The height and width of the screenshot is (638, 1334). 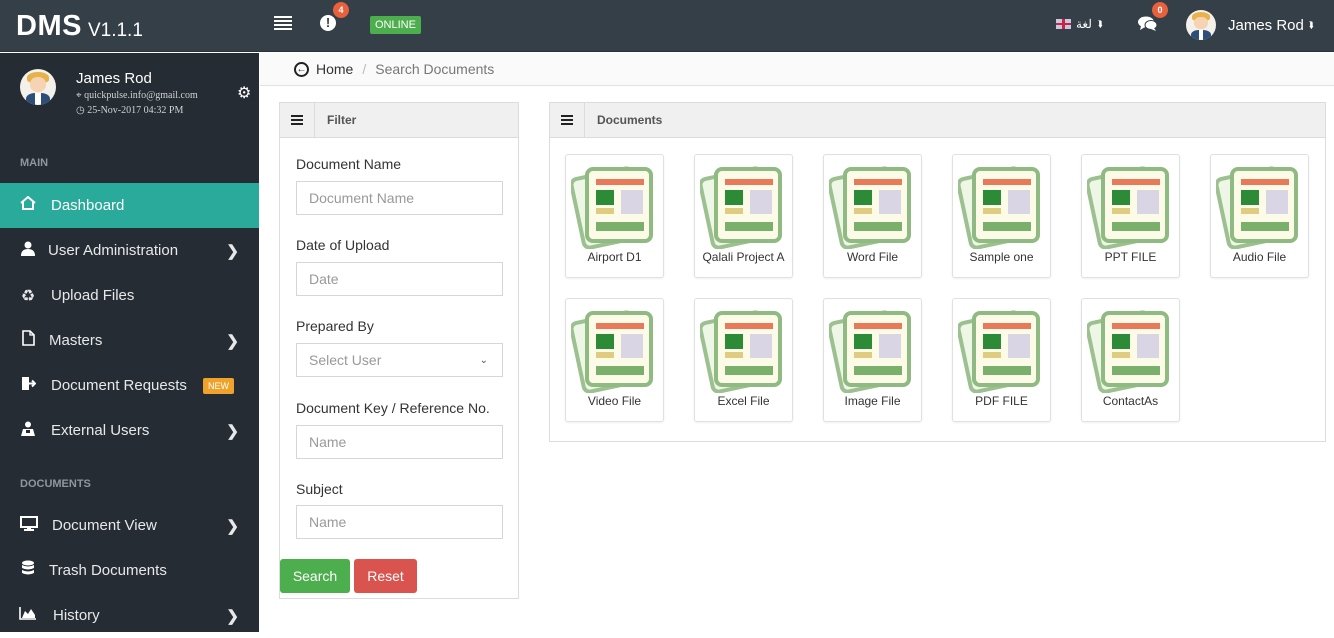 I want to click on brand-logo: DMS V1.1.1, so click(x=79, y=26).